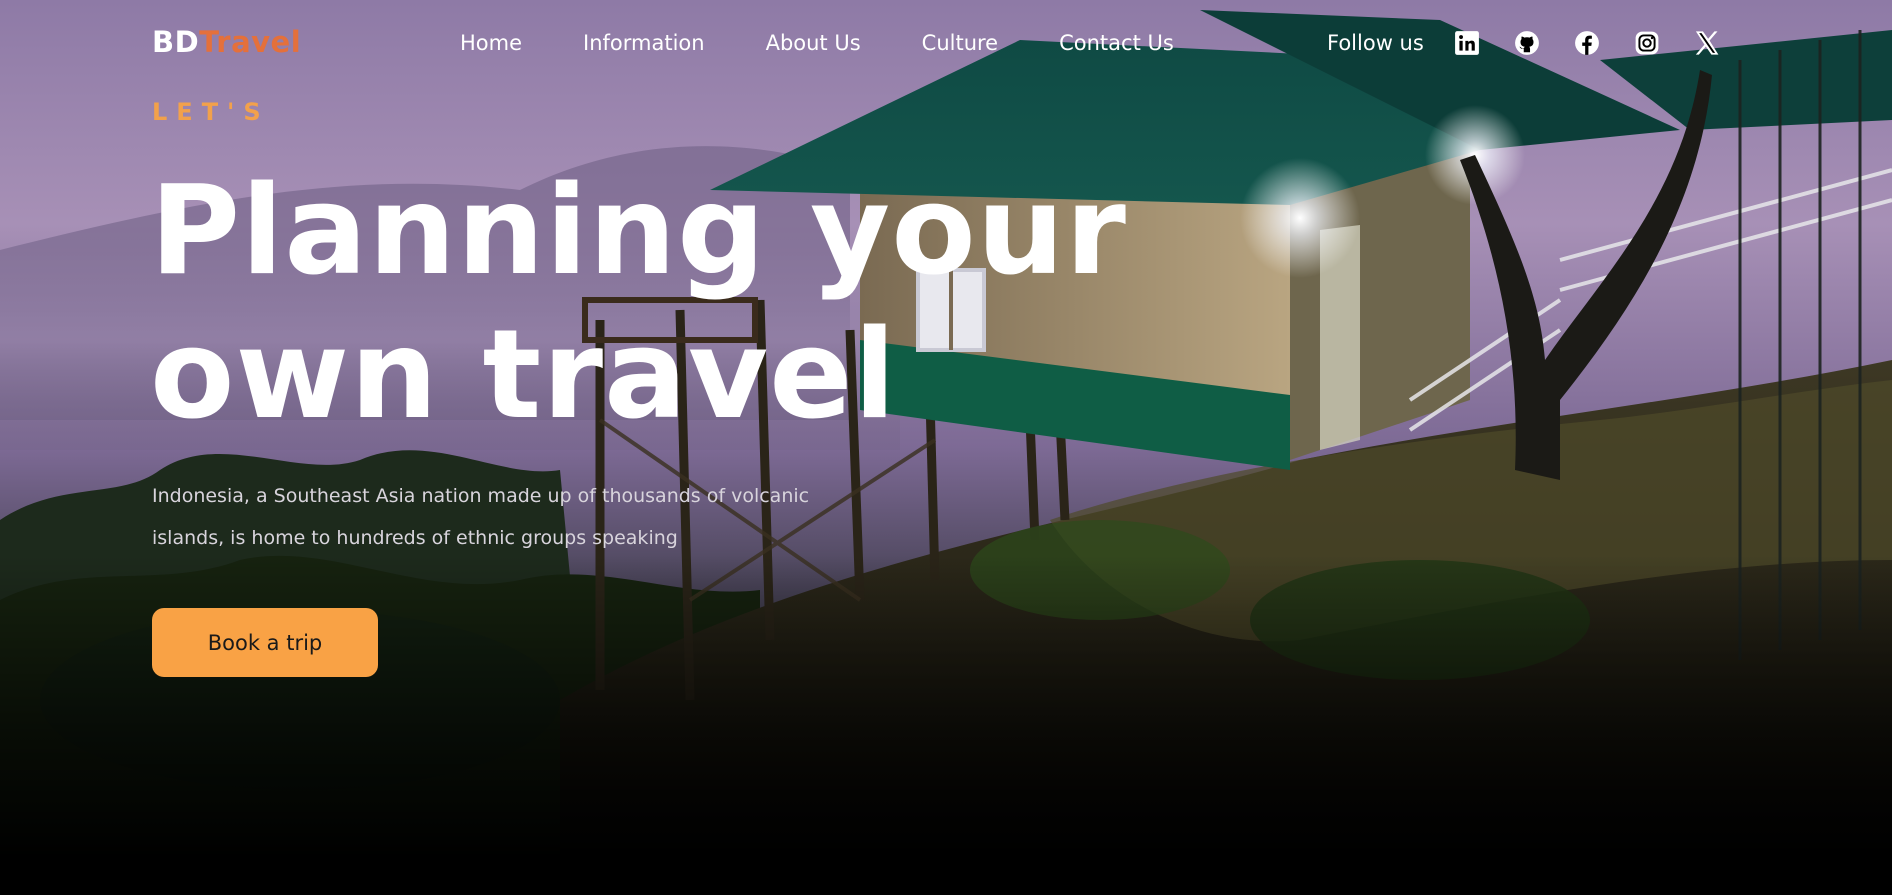 Image resolution: width=1892 pixels, height=895 pixels. What do you see at coordinates (1707, 43) in the screenshot?
I see `x-icon` at bounding box center [1707, 43].